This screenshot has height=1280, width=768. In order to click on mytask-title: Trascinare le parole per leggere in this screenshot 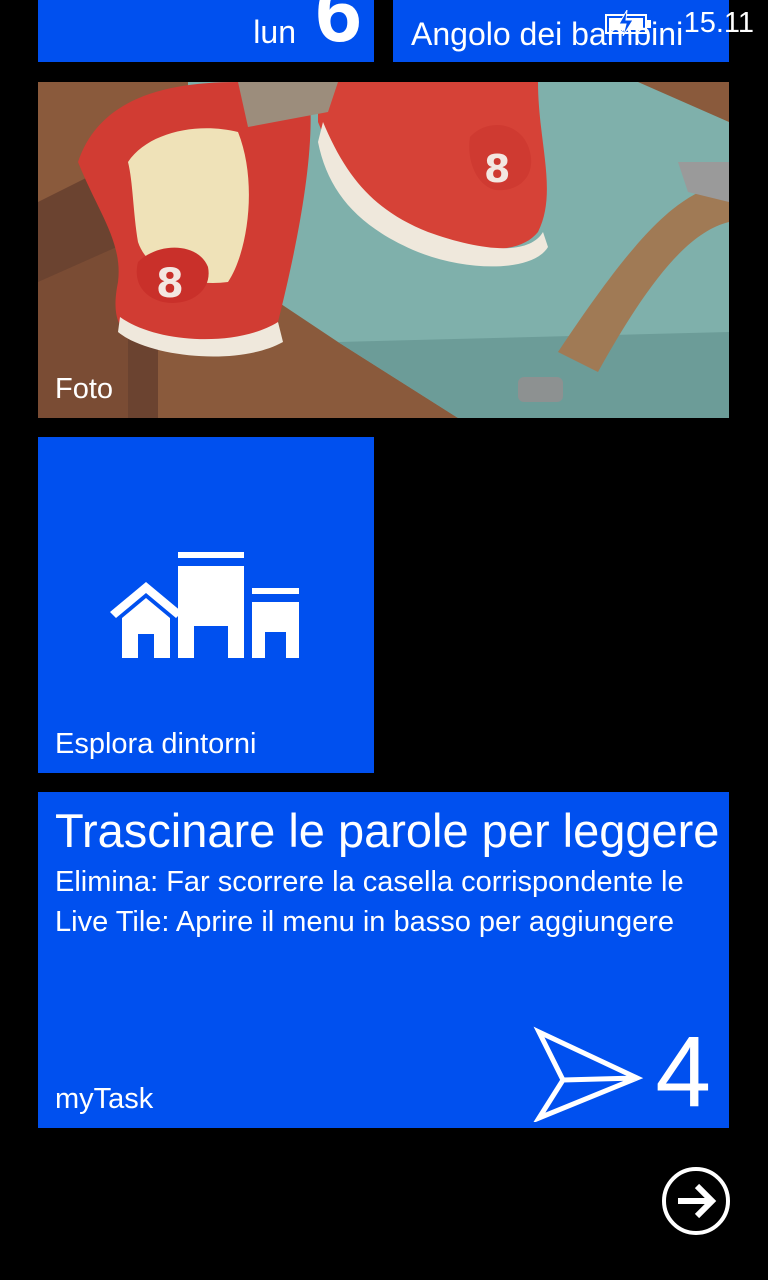, I will do `click(387, 830)`.